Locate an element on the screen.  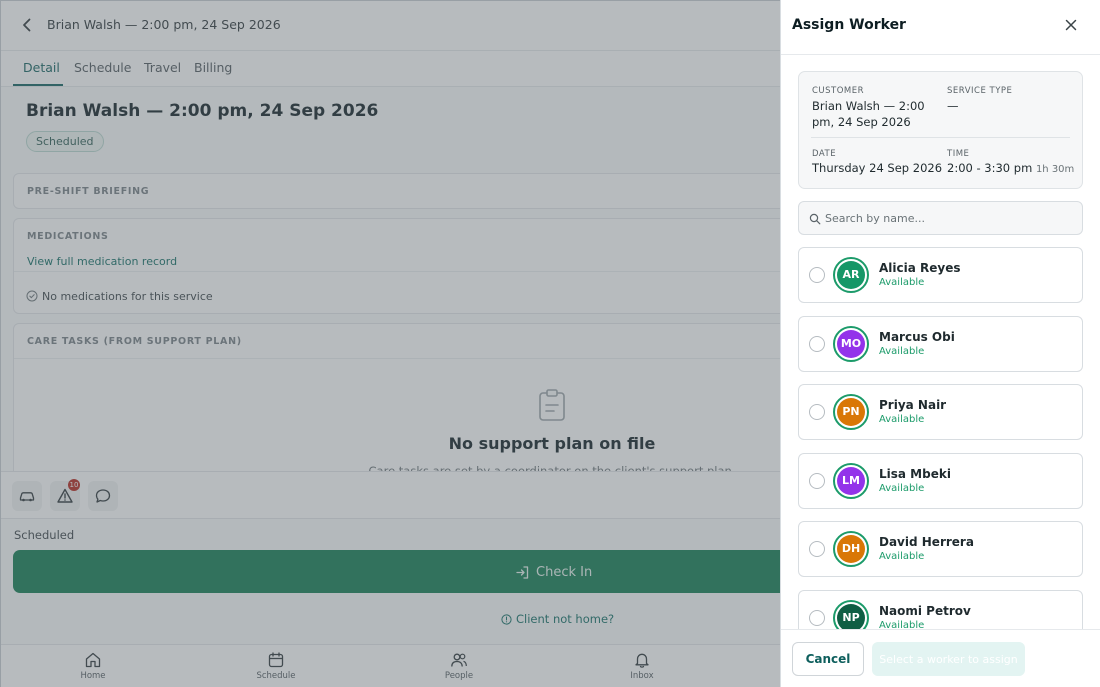
worker-name: Naomi Petrov is located at coordinates (925, 611).